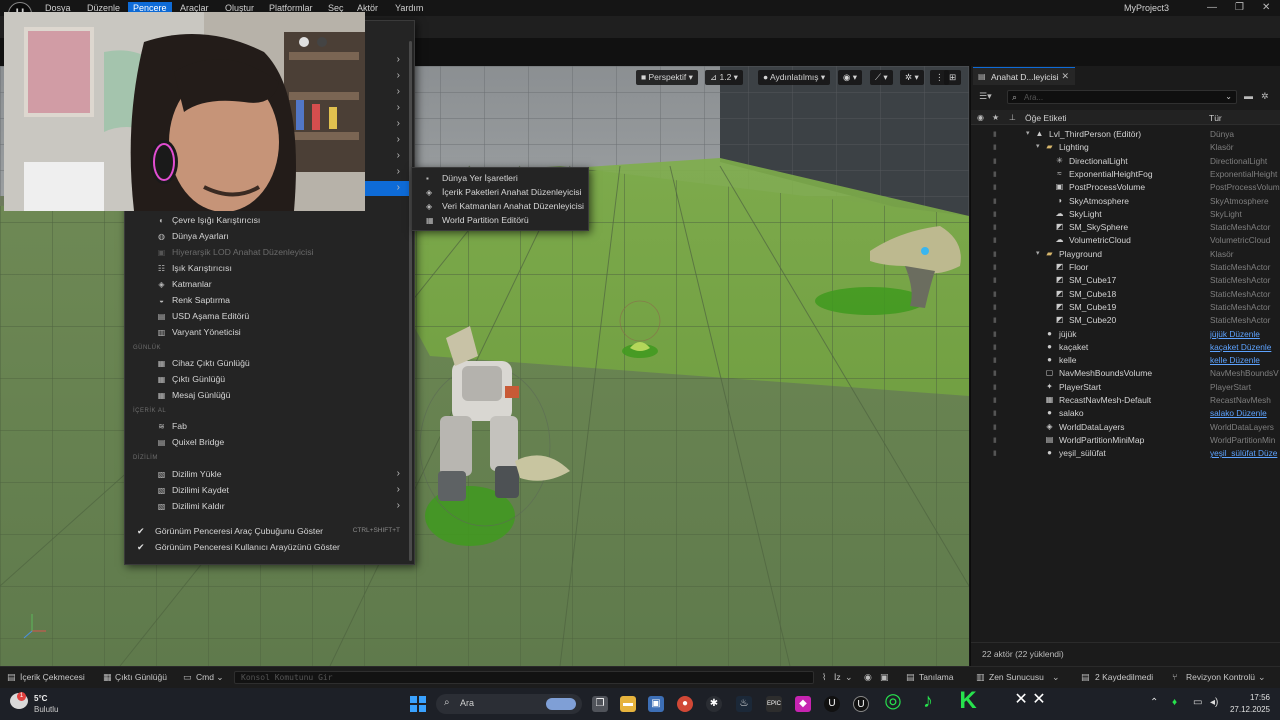  Describe the element at coordinates (850, 77) in the screenshot. I see `show-flags-button: ◉ ▾` at that location.